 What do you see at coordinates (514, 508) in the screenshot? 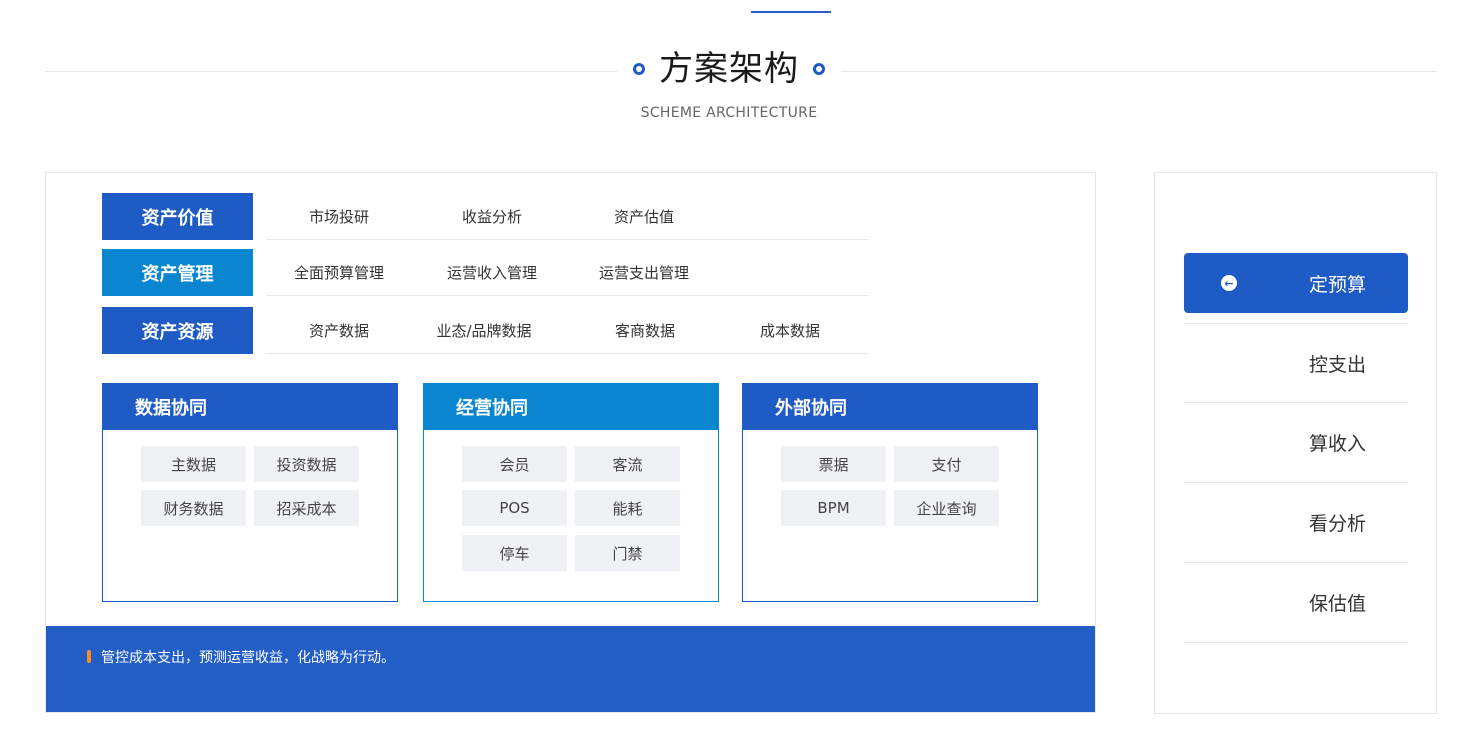
I see `chip: POS` at bounding box center [514, 508].